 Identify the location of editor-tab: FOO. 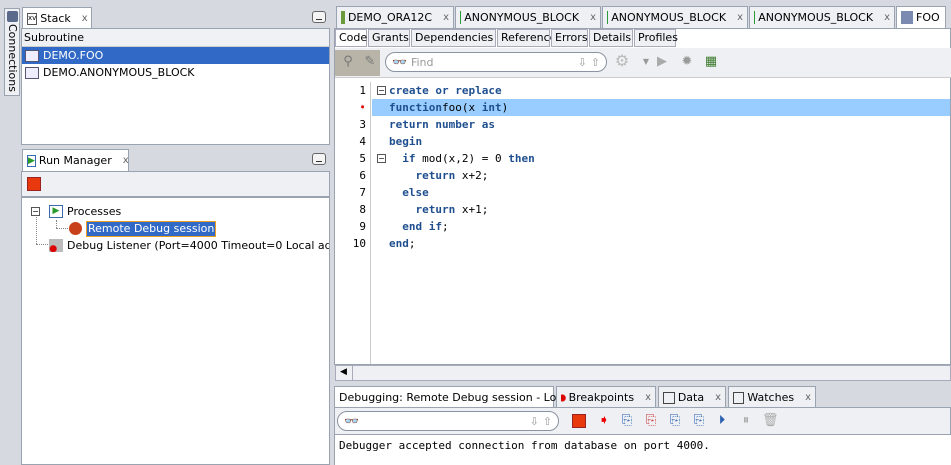
(921, 17).